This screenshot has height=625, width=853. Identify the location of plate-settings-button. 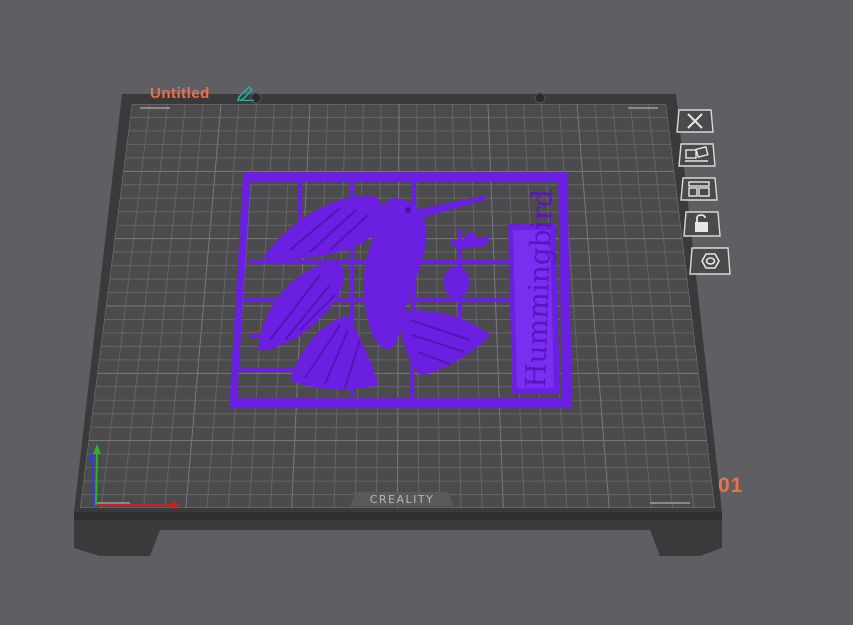
(710, 261).